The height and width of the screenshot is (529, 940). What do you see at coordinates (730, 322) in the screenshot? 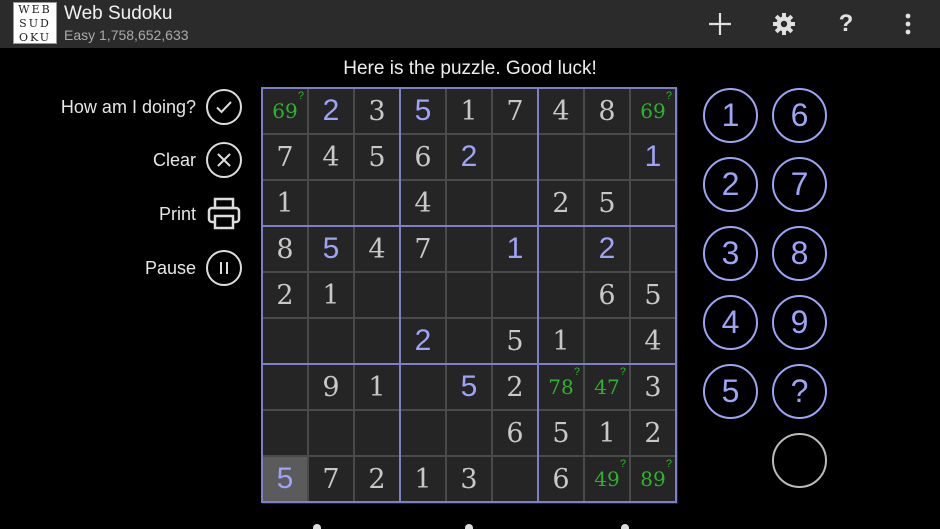
I see `keypad-key-4: 4` at bounding box center [730, 322].